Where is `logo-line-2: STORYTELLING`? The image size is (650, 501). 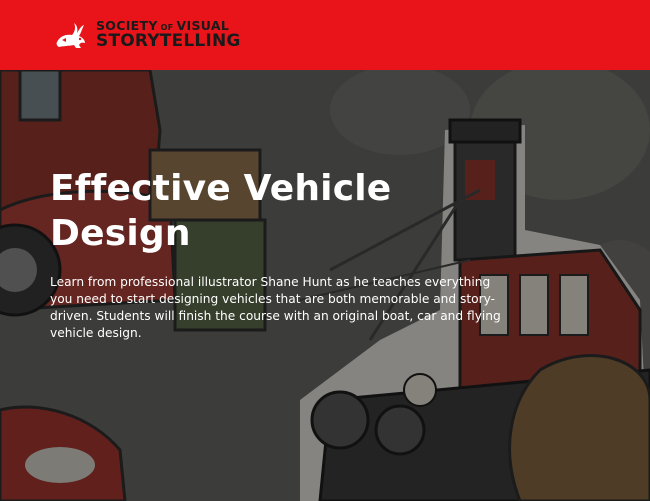
logo-line-2: STORYTELLING is located at coordinates (168, 41).